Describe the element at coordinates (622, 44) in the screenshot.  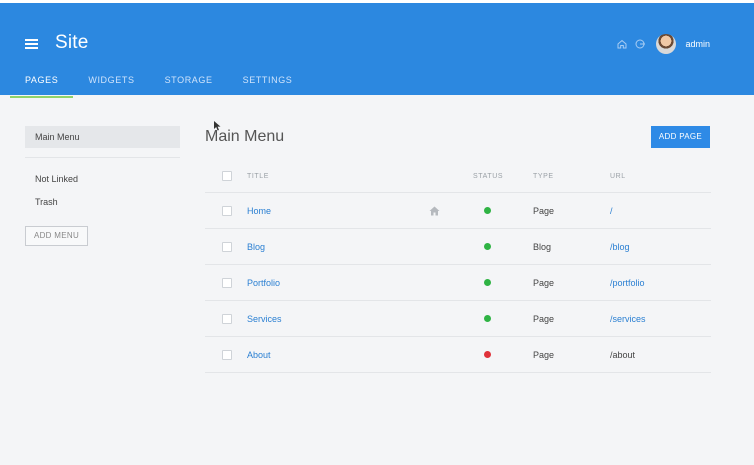
I see `home-icon` at that location.